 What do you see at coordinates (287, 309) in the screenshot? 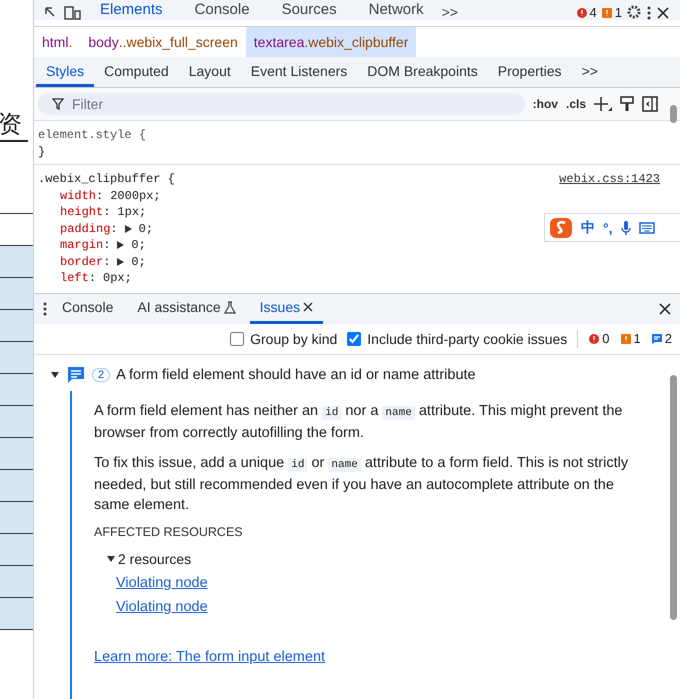
I see `drawer-tab: Issues` at bounding box center [287, 309].